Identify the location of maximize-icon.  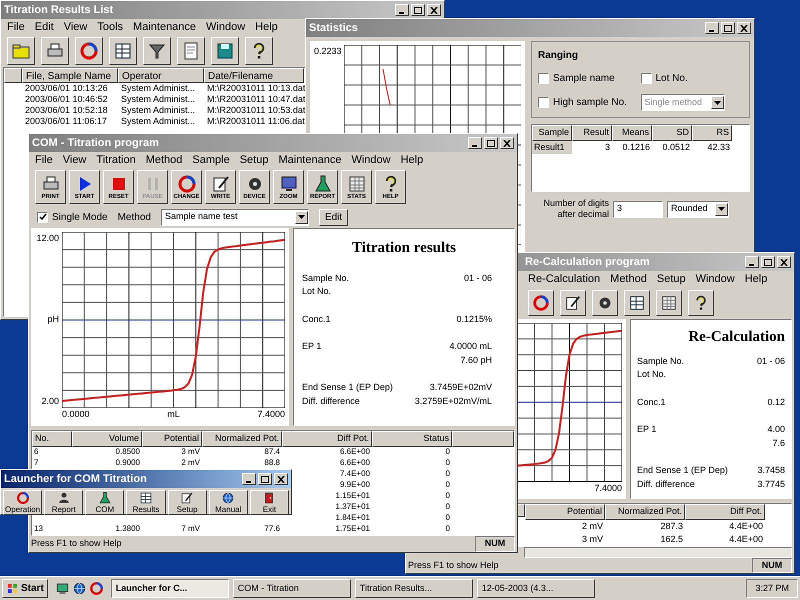
(265, 479).